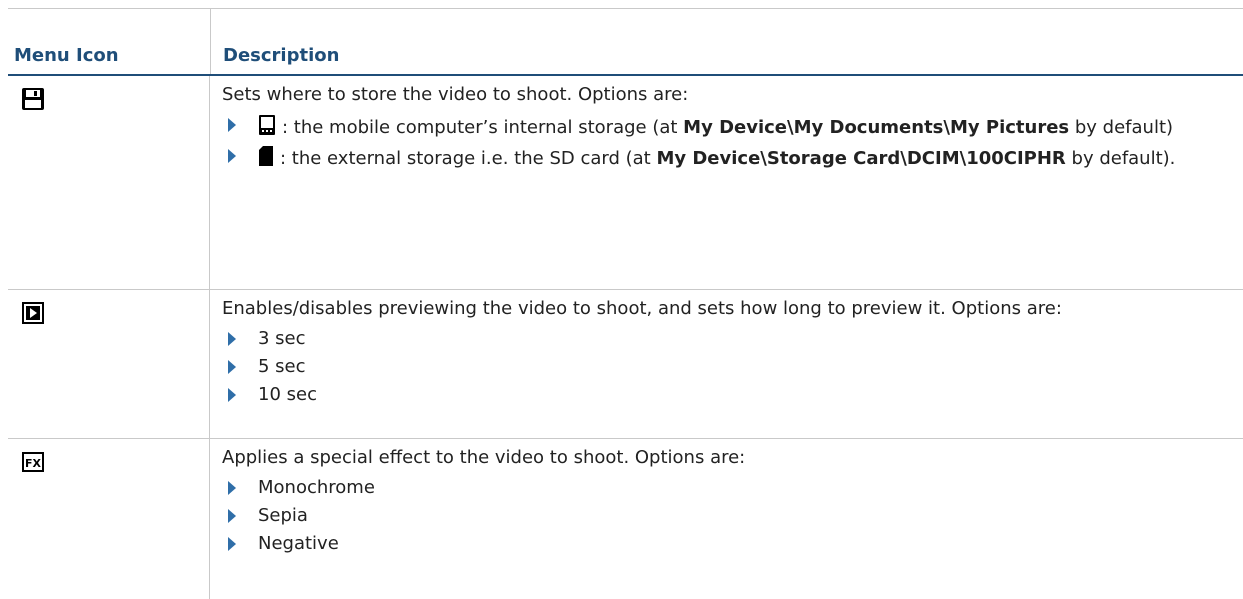 The image size is (1243, 599). Describe the element at coordinates (266, 156) in the screenshot. I see `sd-card-icon` at that location.